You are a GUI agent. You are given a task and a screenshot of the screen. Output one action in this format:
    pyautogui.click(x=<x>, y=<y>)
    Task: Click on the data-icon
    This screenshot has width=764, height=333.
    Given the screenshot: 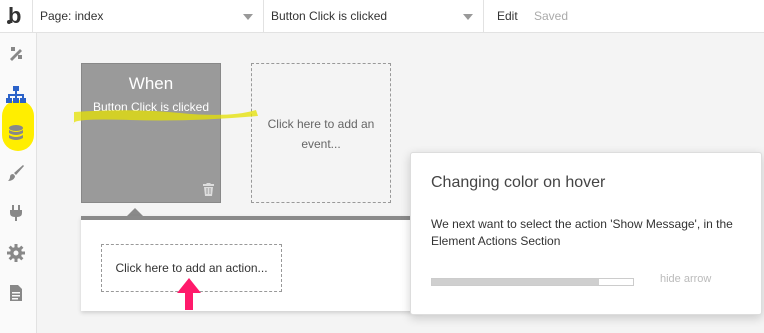 What is the action you would take?
    pyautogui.click(x=16, y=133)
    